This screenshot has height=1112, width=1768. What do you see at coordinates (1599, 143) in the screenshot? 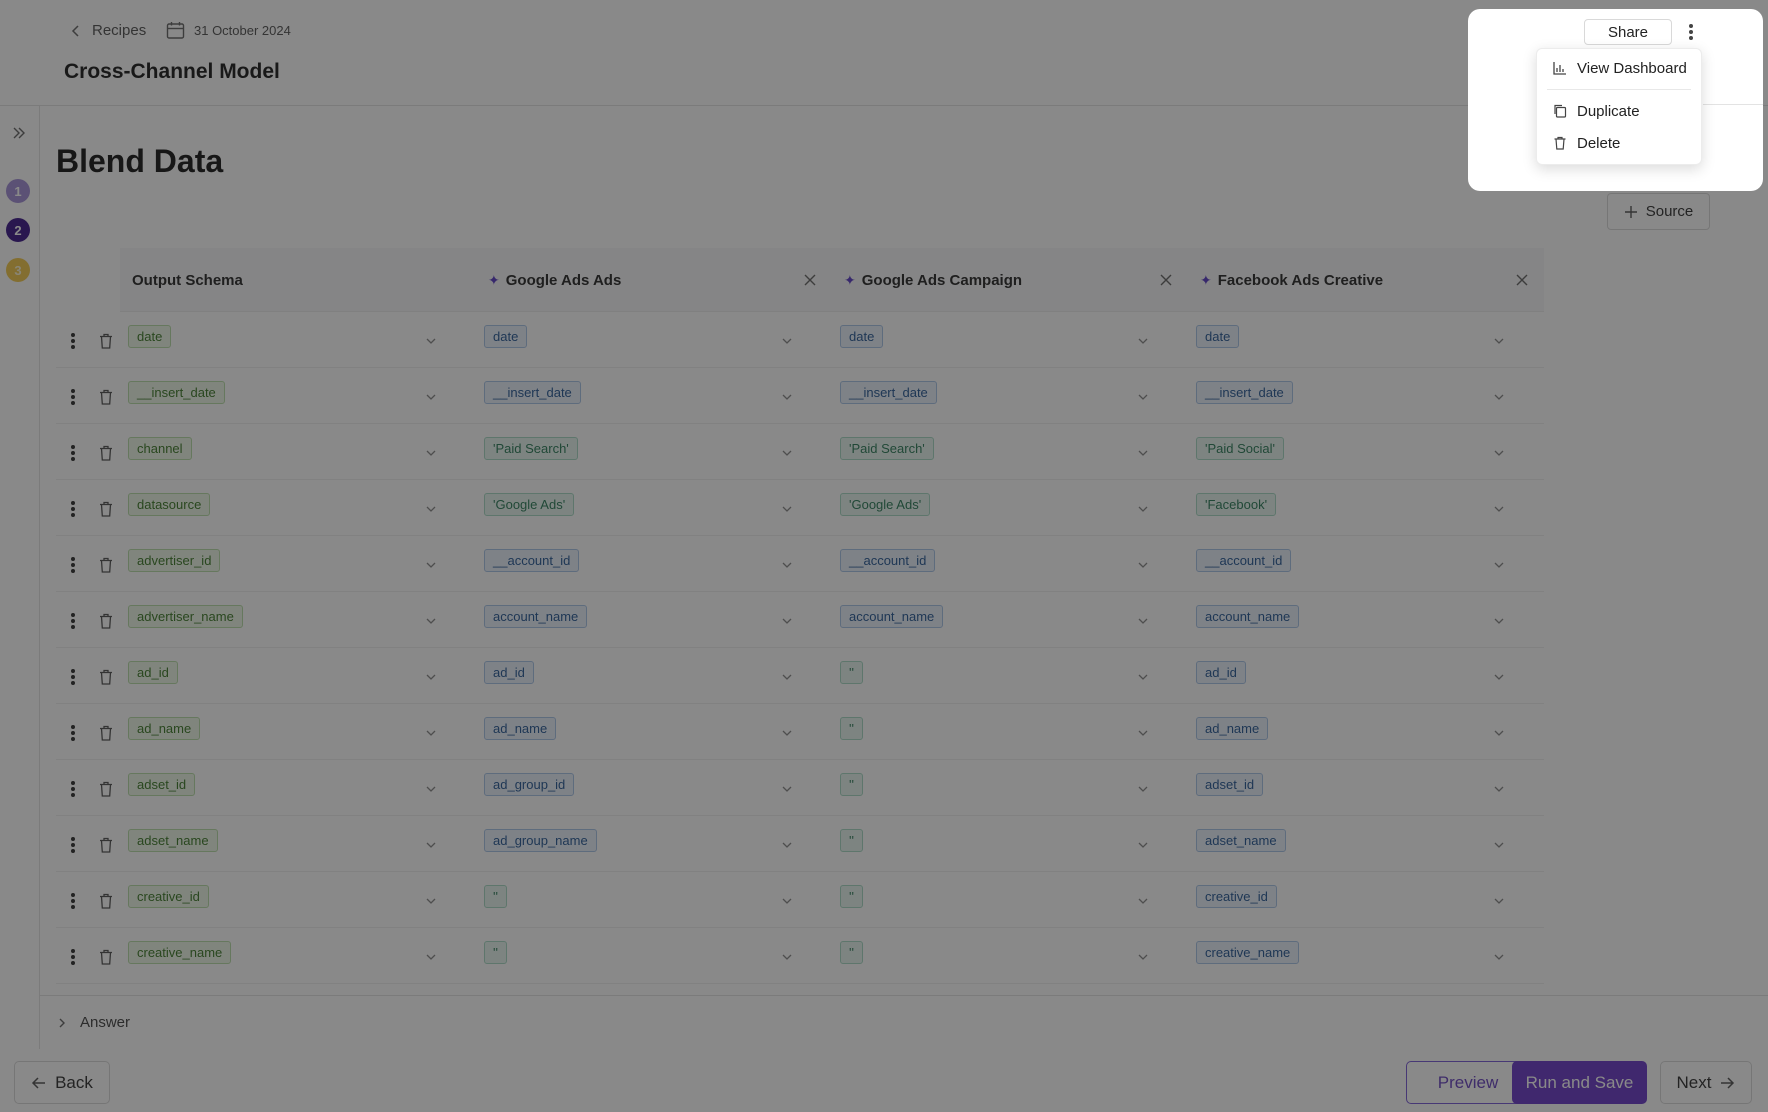
I see `menu-item-label: Delete` at bounding box center [1599, 143].